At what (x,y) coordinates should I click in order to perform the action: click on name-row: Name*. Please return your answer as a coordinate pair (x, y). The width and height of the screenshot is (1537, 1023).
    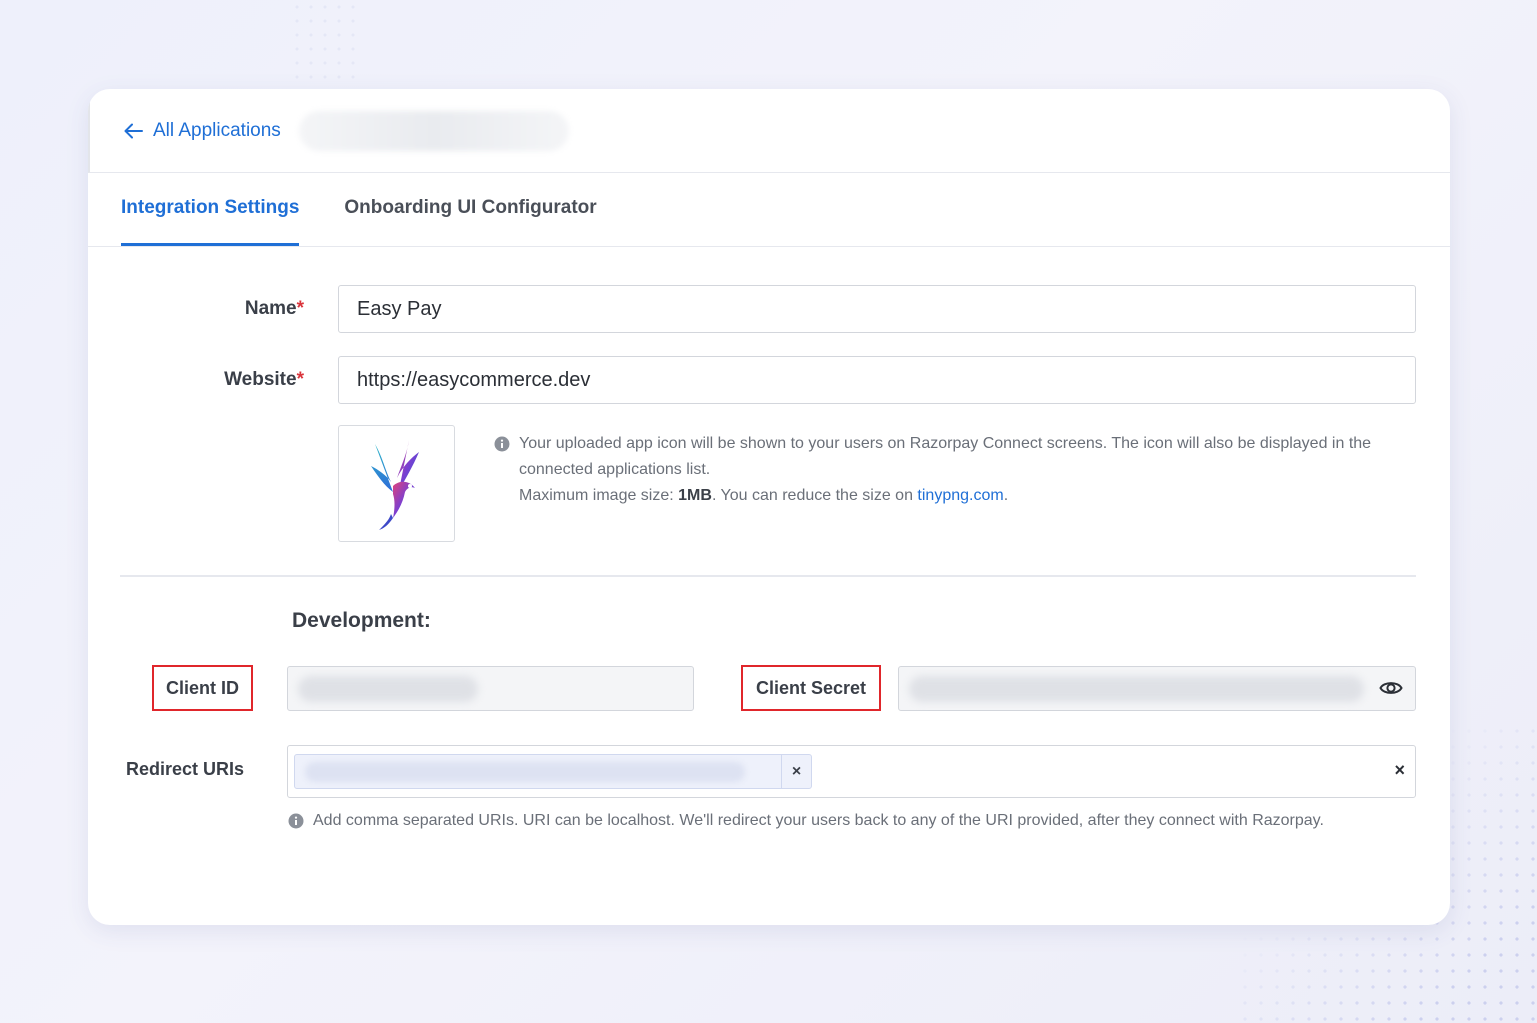
    Looking at the image, I should click on (752, 309).